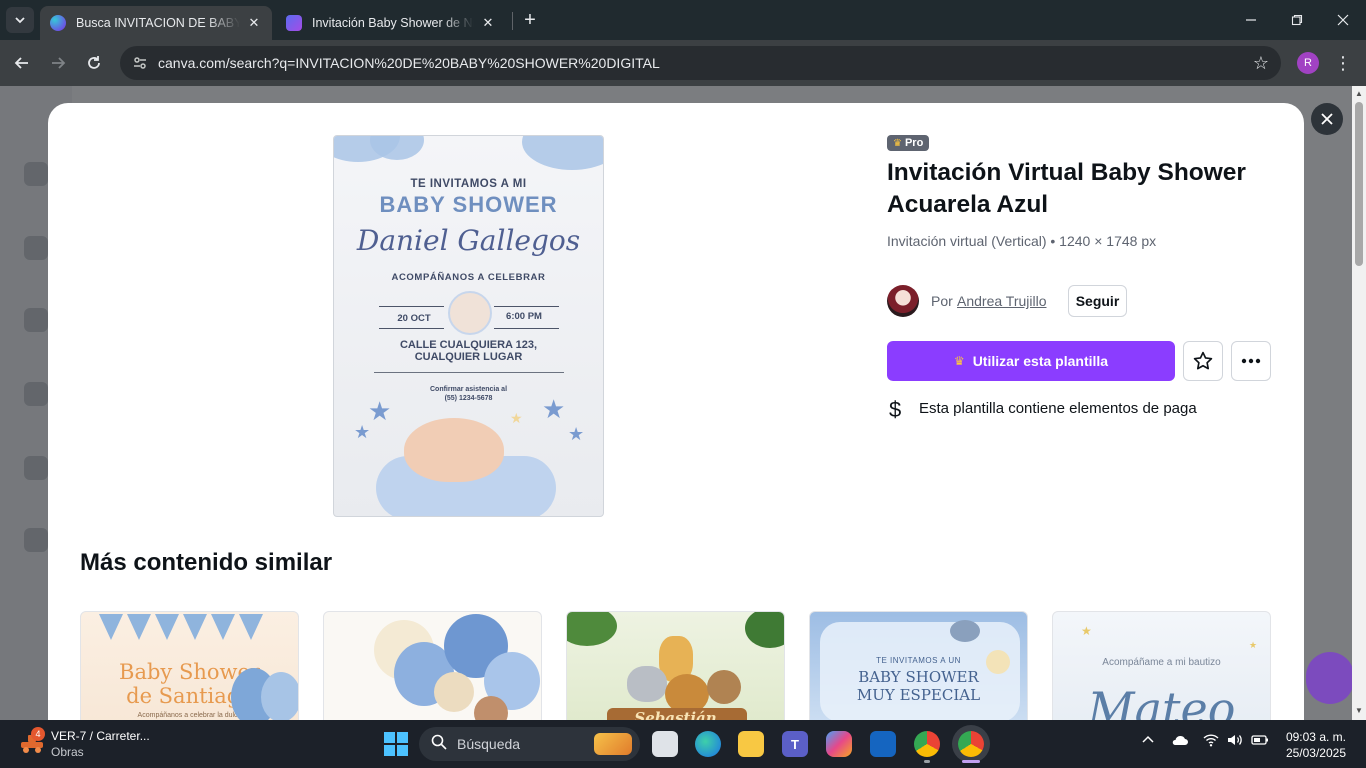 The height and width of the screenshot is (768, 1366). What do you see at coordinates (751, 744) in the screenshot?
I see `file-explorer-icon` at bounding box center [751, 744].